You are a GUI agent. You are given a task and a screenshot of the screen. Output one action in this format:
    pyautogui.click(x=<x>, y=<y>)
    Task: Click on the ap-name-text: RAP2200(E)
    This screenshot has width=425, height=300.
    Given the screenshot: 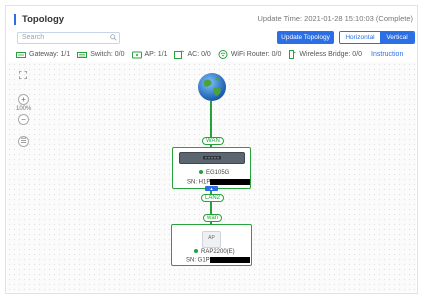 What is the action you would take?
    pyautogui.click(x=218, y=252)
    